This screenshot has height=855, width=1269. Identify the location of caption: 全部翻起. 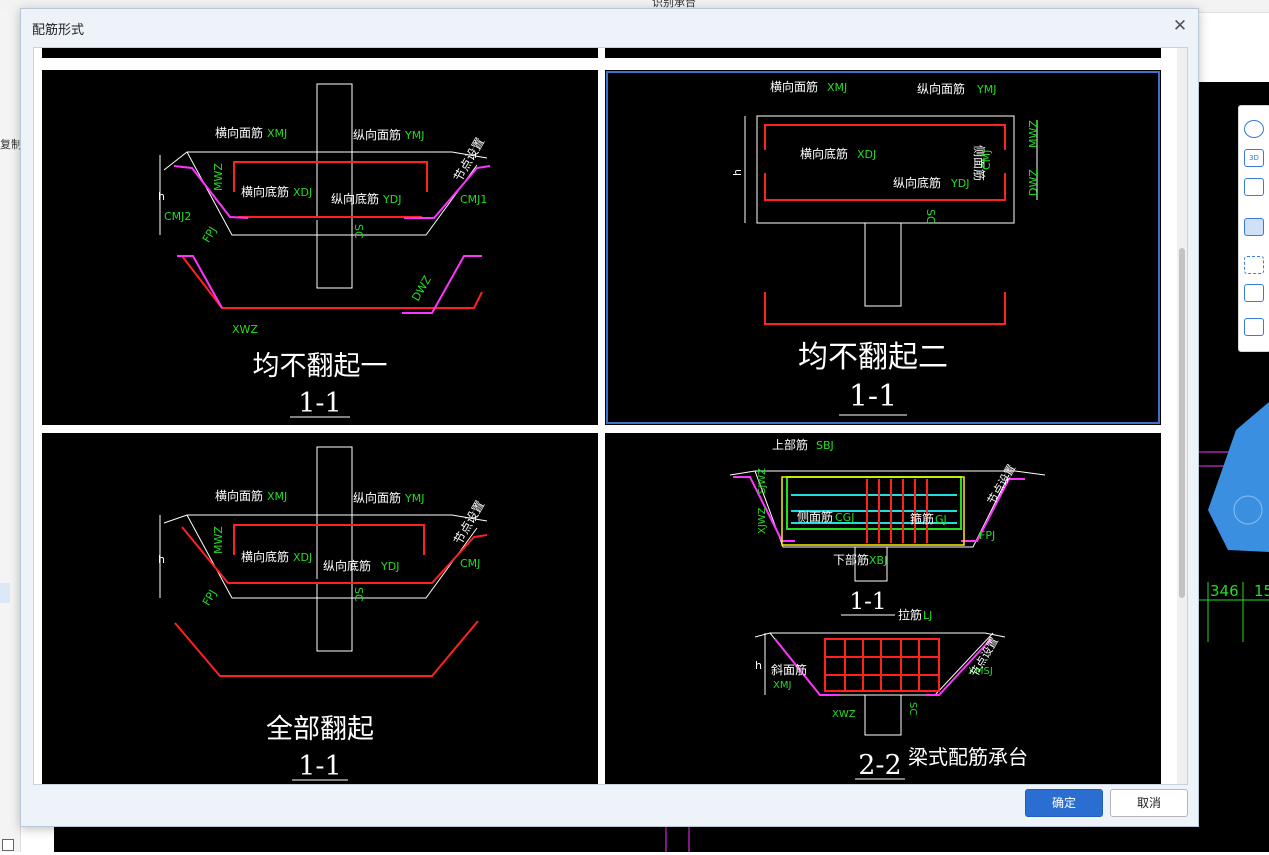
(320, 729).